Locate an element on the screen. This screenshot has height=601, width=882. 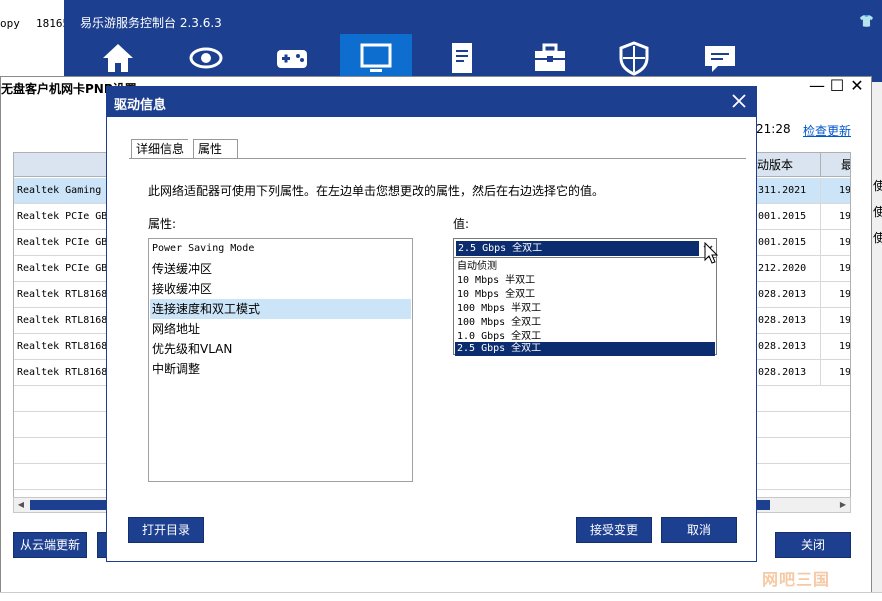
list-item: 网络地址 is located at coordinates (280, 329).